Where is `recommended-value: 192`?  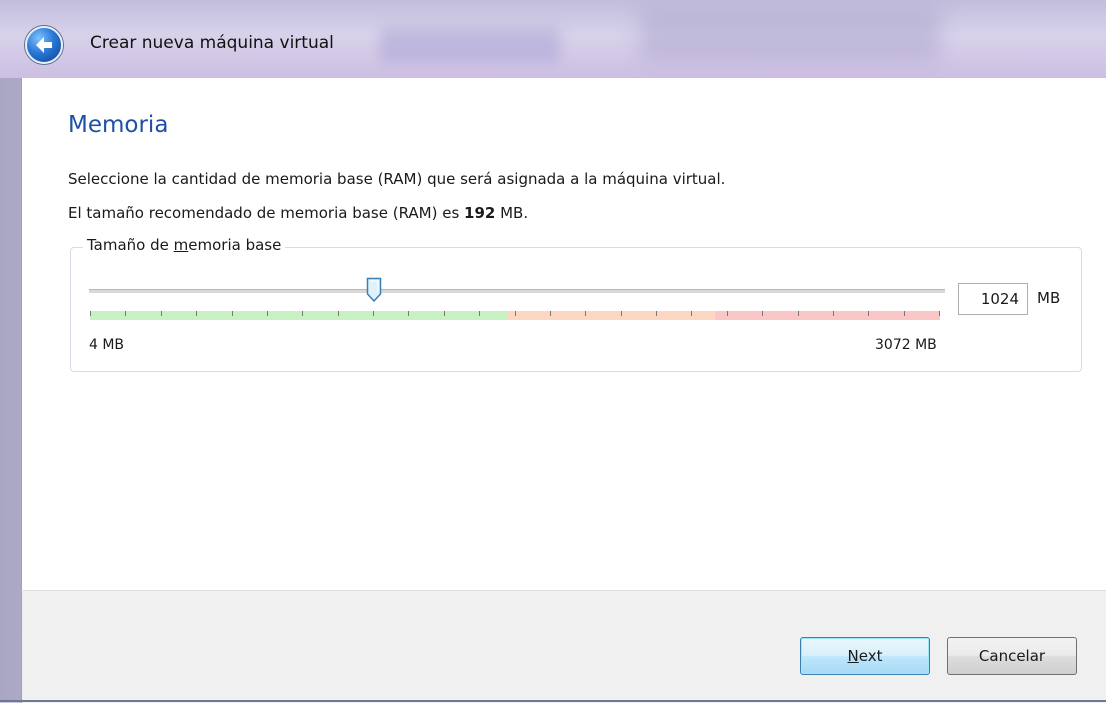
recommended-value: 192 is located at coordinates (480, 213).